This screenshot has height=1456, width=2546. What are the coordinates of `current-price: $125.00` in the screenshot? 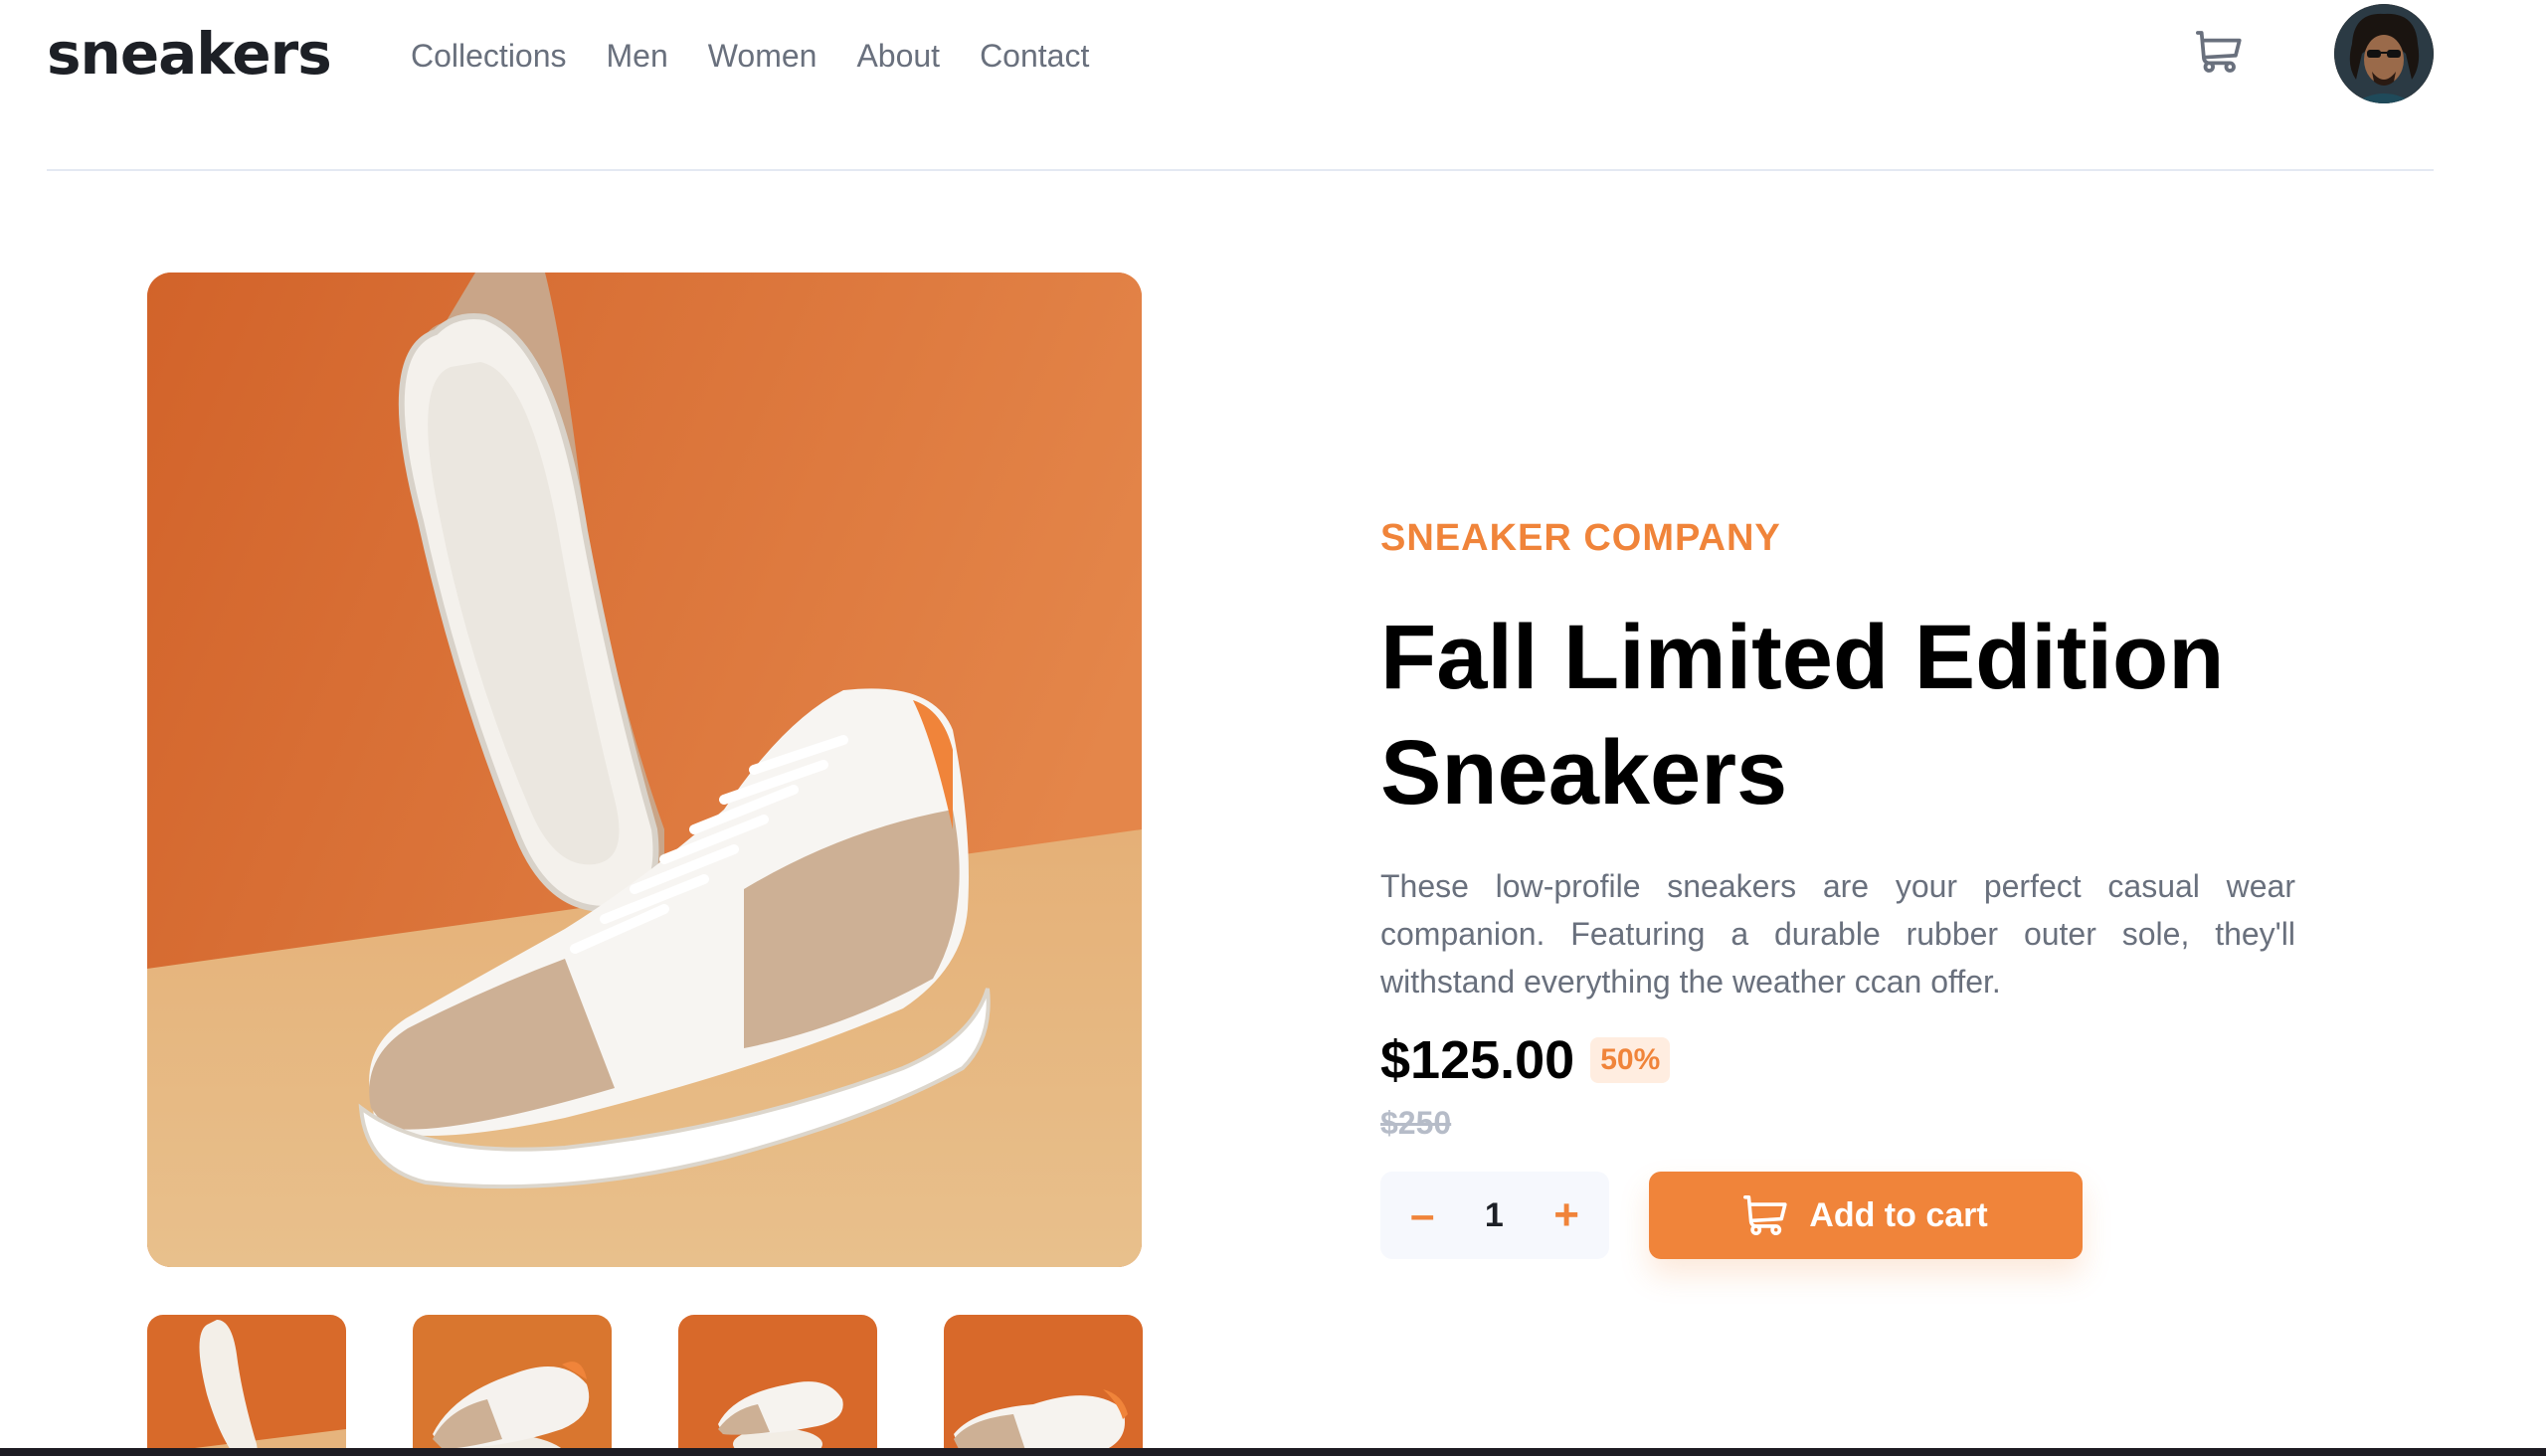 It's located at (1477, 1060).